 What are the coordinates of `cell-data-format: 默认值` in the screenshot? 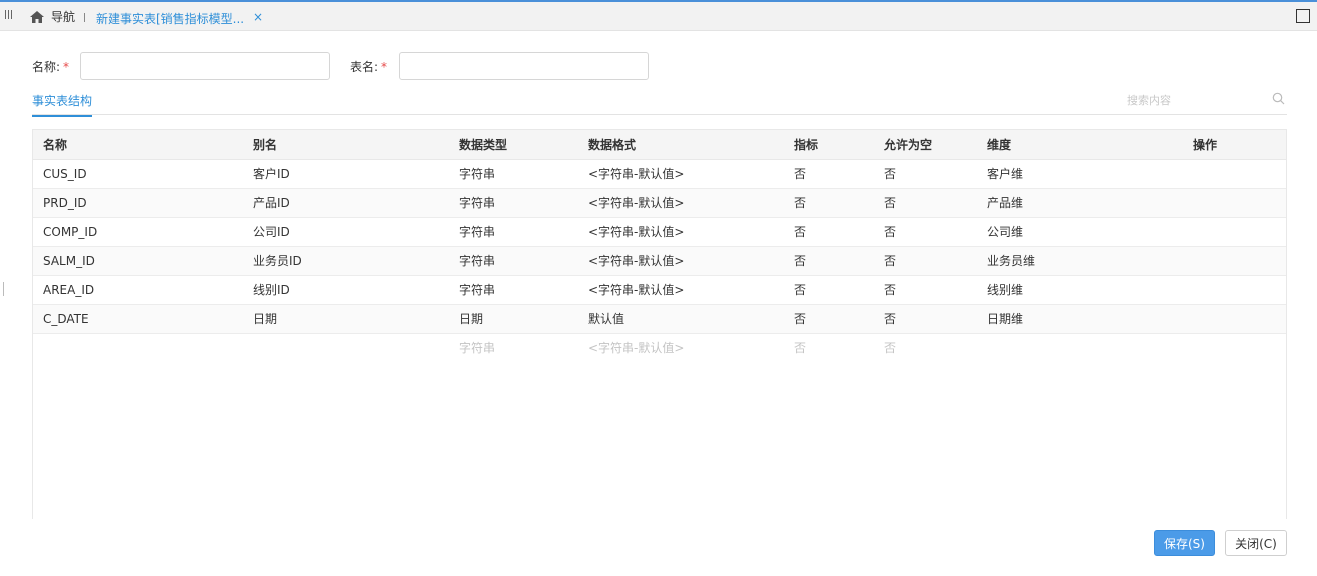 It's located at (681, 319).